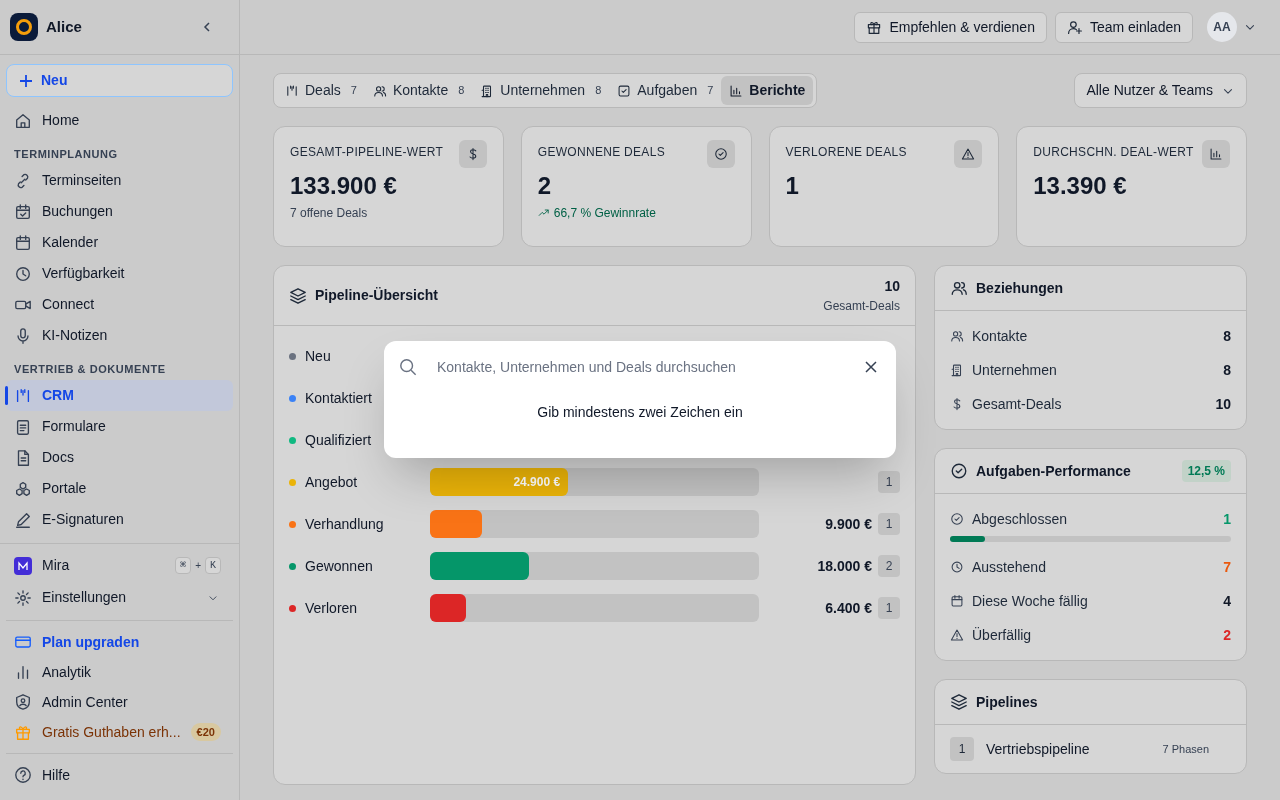 The image size is (1280, 800). I want to click on nav-item: Portale, so click(119, 488).